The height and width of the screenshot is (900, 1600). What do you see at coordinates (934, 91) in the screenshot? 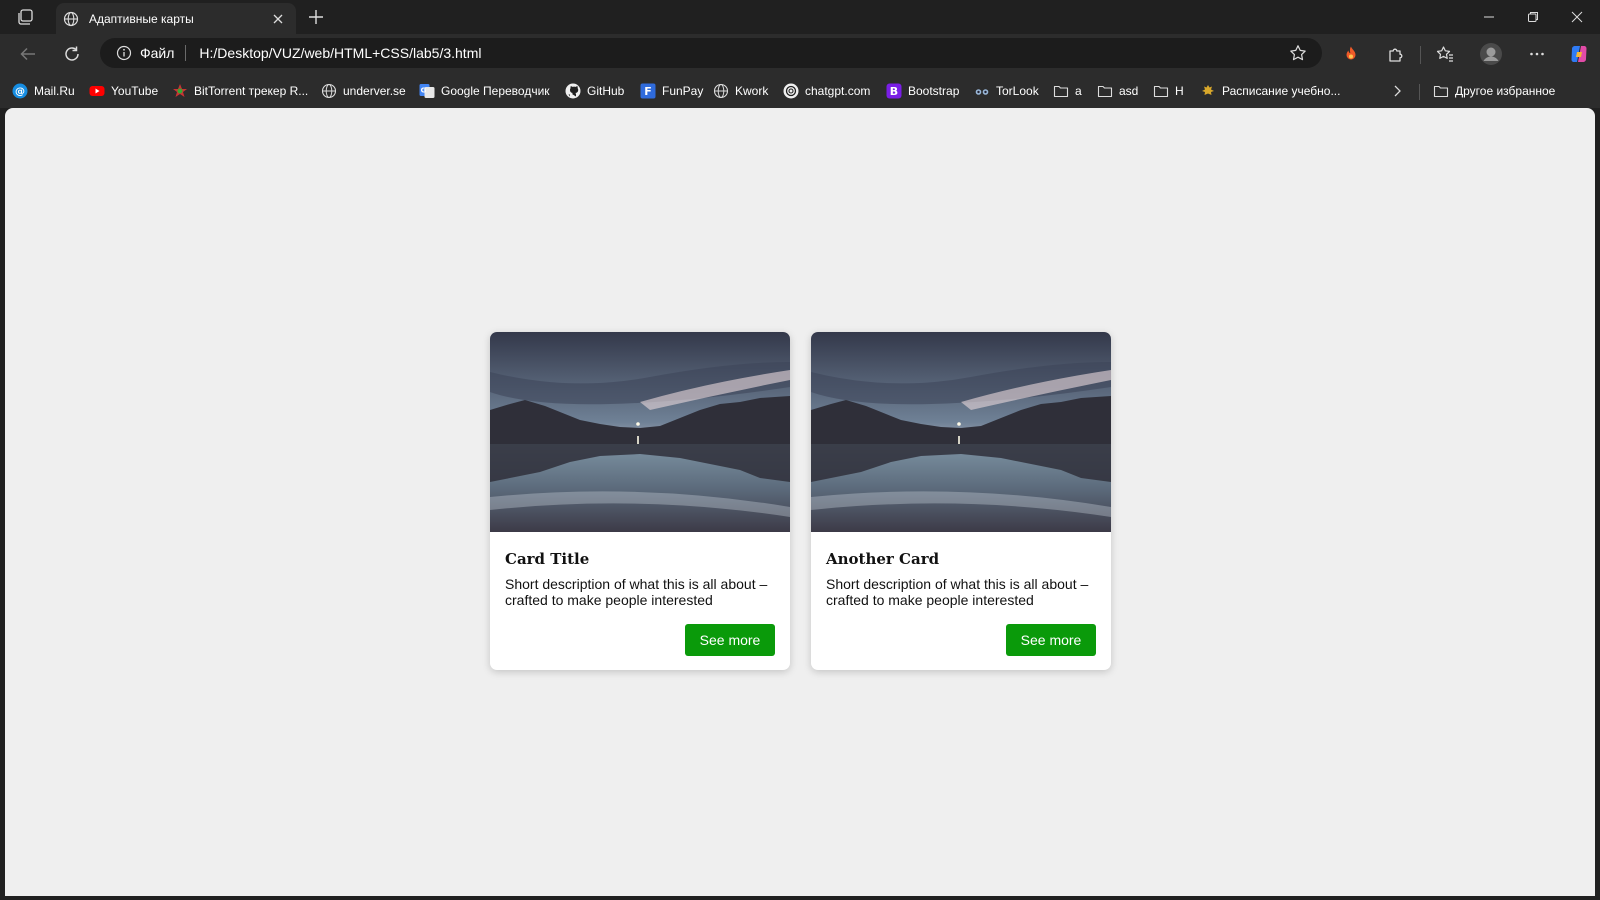
I see `bookmark-label: Bootstrap` at bounding box center [934, 91].